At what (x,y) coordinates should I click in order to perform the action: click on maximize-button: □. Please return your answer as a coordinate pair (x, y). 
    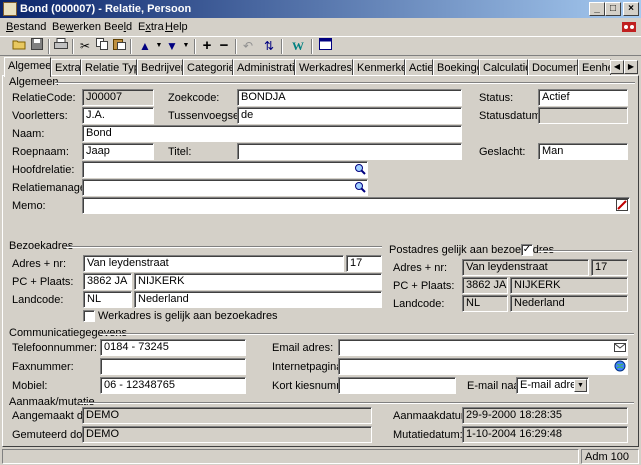
    Looking at the image, I should click on (613, 9).